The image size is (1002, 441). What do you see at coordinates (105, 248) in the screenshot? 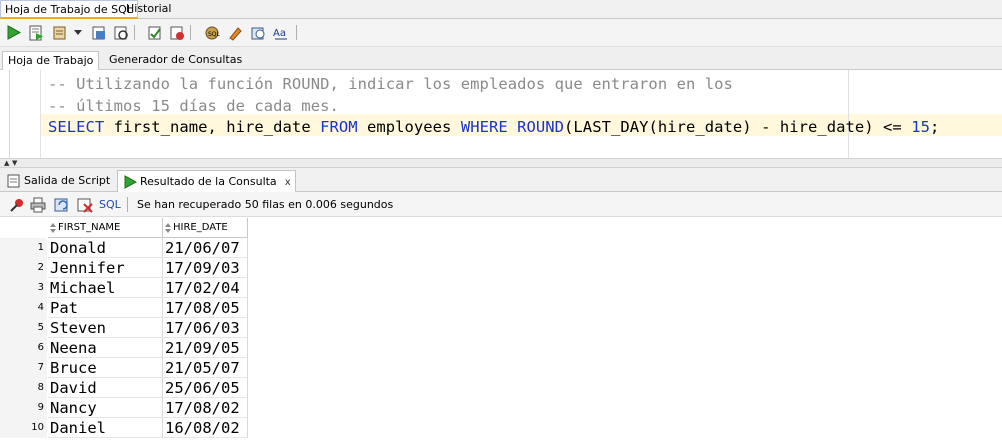
I see `cell-first-name: Donald` at bounding box center [105, 248].